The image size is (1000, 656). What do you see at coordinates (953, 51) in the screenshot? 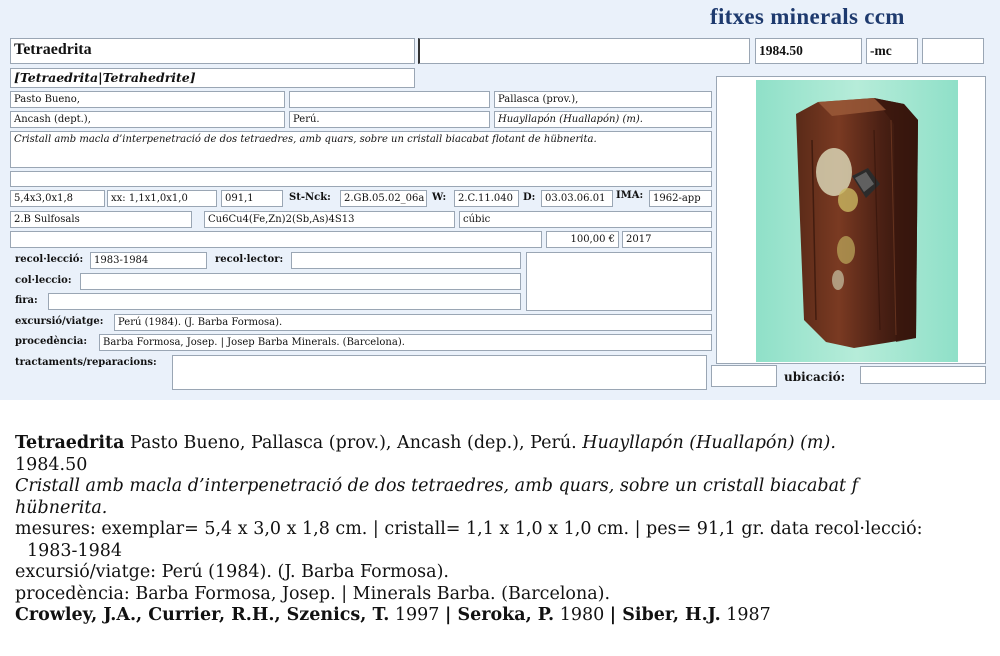
I see `catalog-extra-field` at bounding box center [953, 51].